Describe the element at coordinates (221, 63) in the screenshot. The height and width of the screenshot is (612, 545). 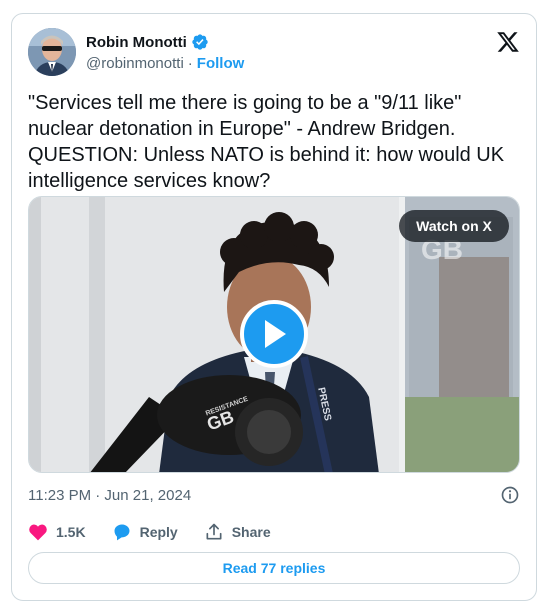
I see `follow-button: Follow` at that location.